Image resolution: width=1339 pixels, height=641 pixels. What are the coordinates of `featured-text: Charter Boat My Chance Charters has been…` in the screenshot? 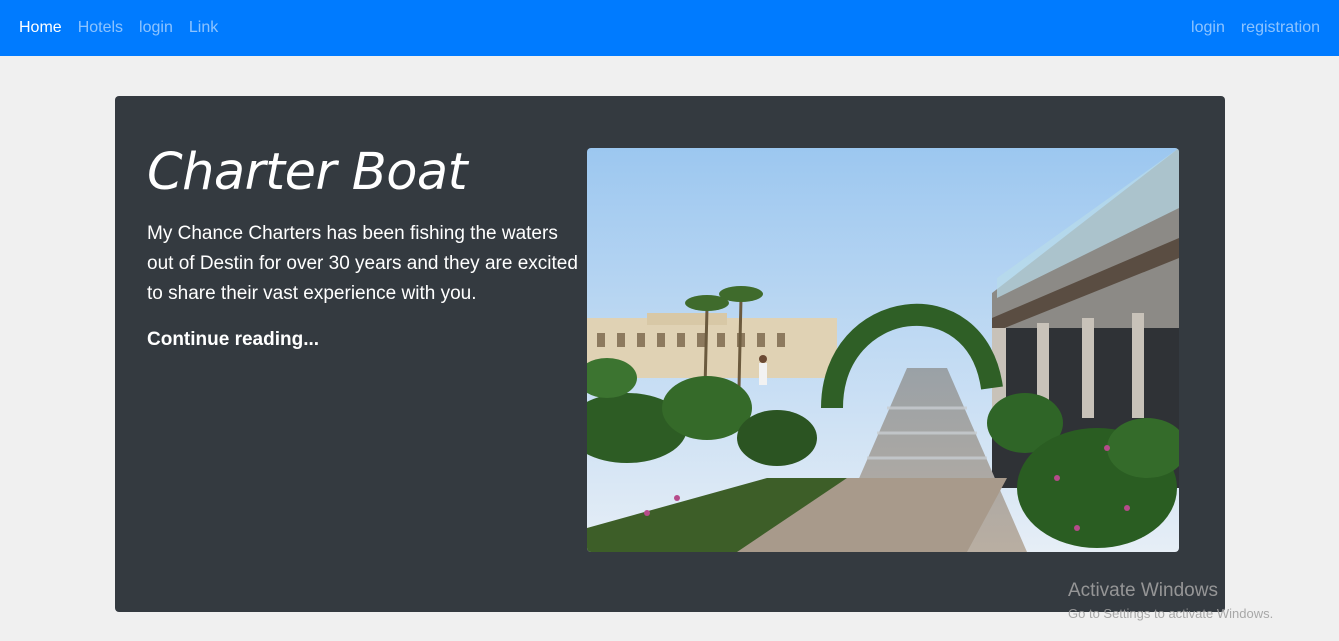 It's located at (367, 247).